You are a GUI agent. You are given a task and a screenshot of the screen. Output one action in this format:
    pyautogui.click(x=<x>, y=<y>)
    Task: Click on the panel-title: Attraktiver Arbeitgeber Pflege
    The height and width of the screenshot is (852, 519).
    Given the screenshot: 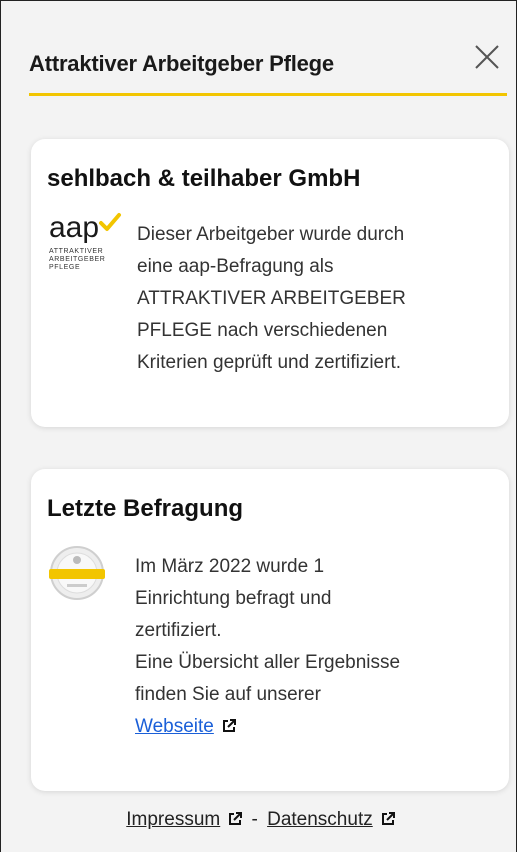 What is the action you would take?
    pyautogui.click(x=181, y=63)
    